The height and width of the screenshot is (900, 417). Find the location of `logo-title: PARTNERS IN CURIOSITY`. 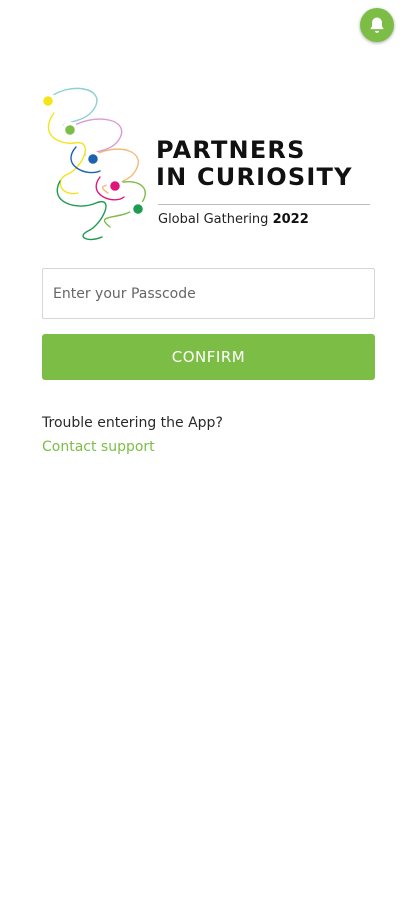

logo-title: PARTNERS IN CURIOSITY is located at coordinates (254, 164).